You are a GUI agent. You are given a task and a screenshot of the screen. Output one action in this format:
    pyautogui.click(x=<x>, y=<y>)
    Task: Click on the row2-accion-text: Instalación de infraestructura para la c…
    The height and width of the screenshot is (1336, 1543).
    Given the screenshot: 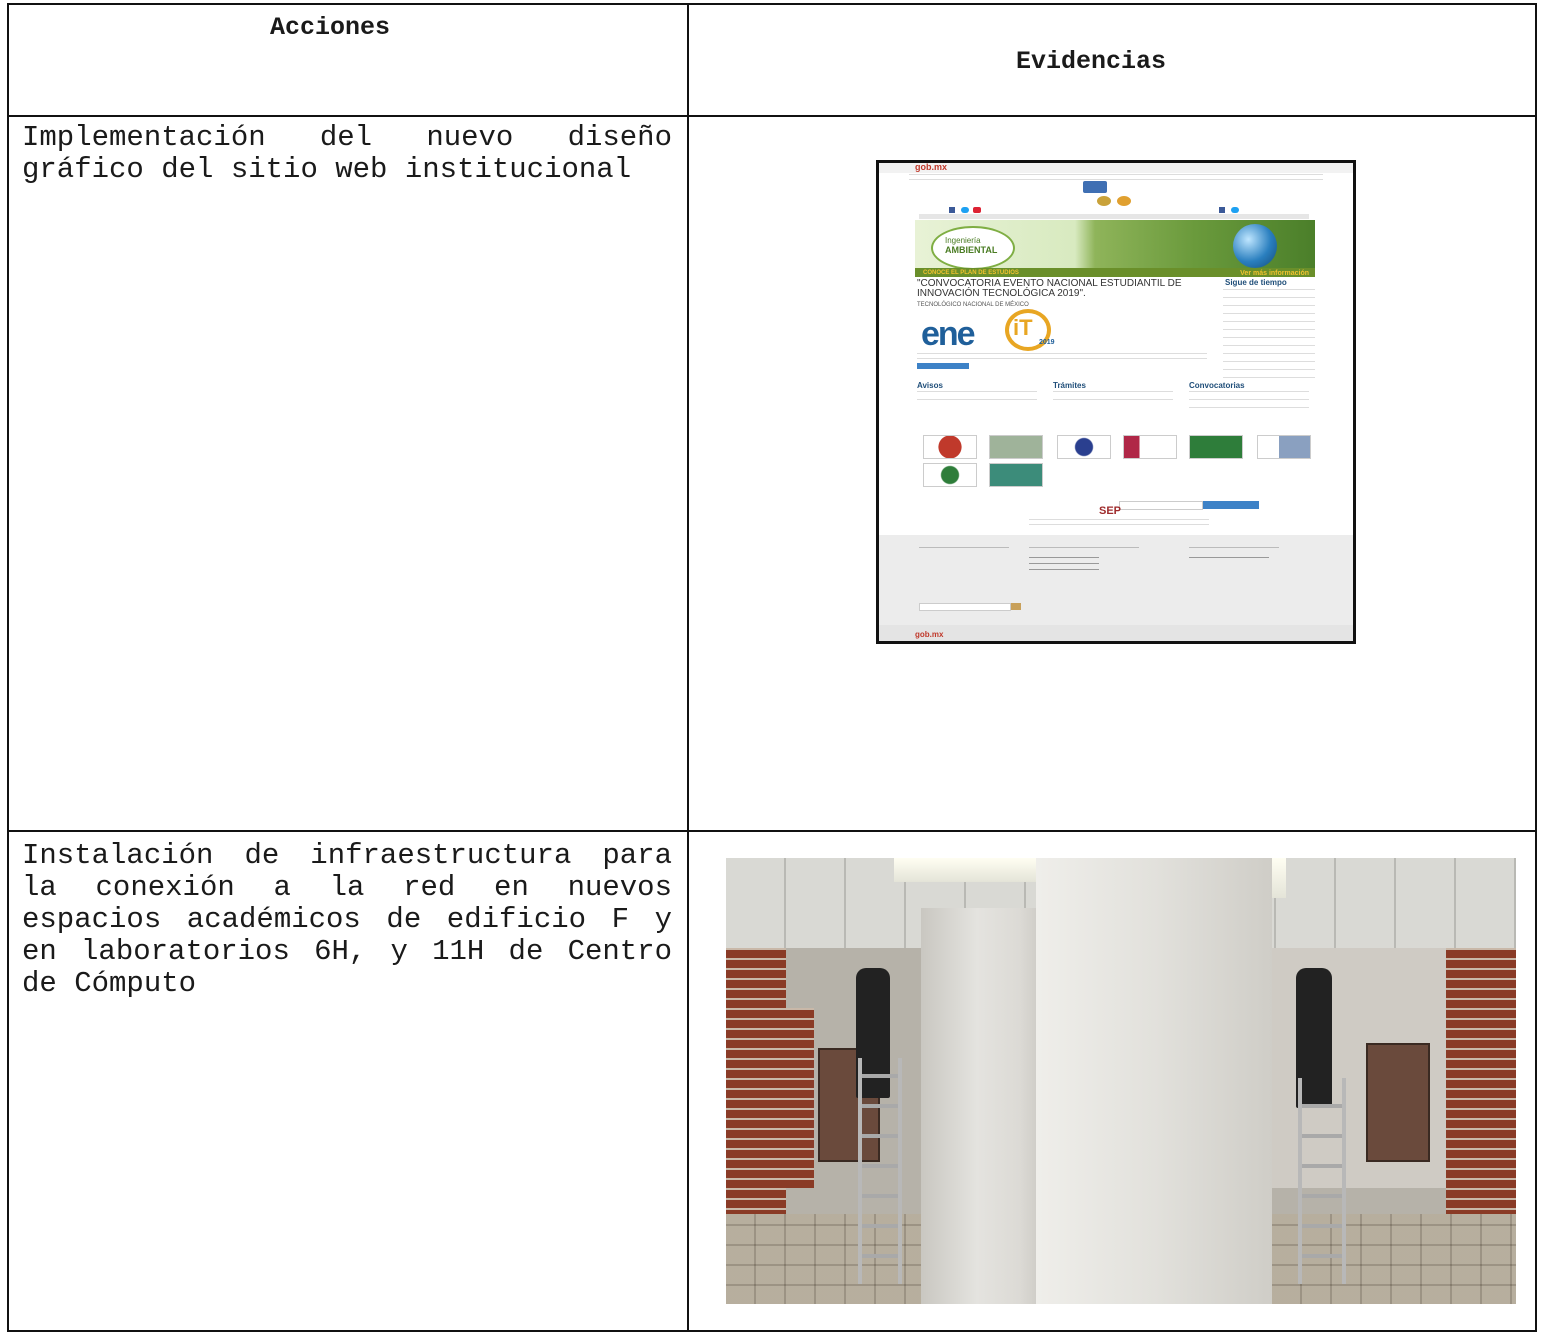 What is the action you would take?
    pyautogui.click(x=347, y=919)
    